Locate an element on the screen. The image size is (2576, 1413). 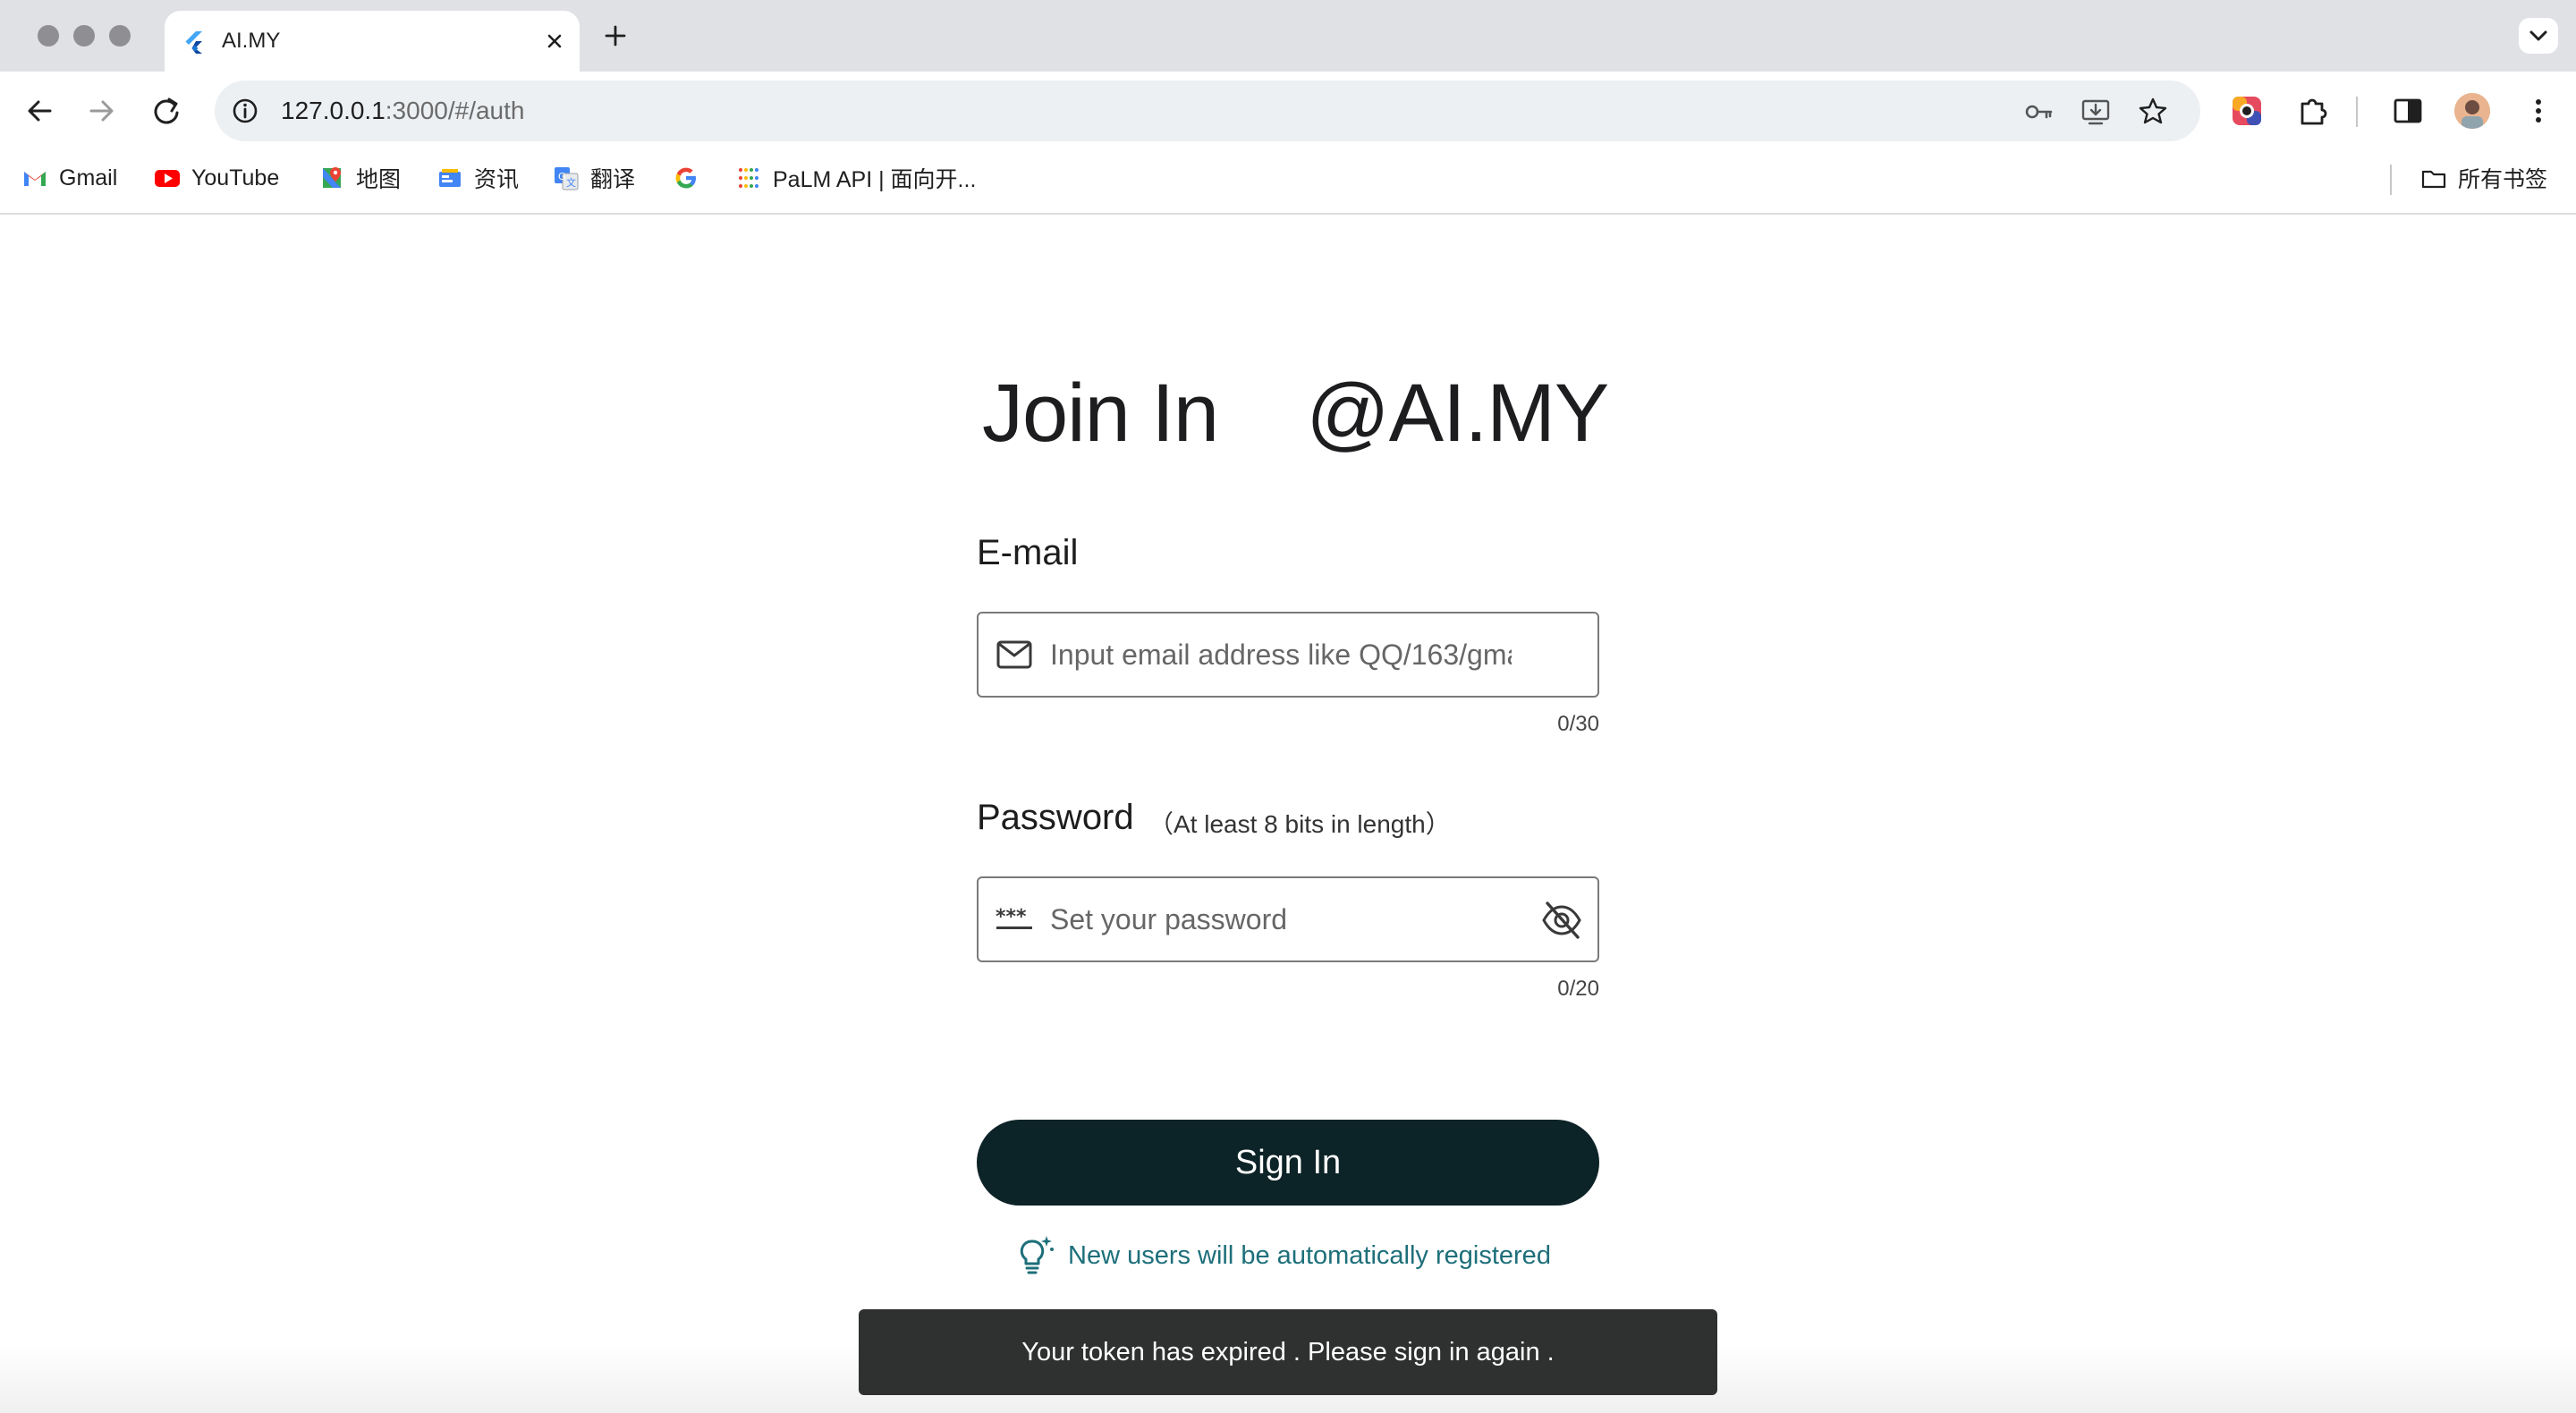
password-asterisks-icon: *** is located at coordinates (1014, 917).